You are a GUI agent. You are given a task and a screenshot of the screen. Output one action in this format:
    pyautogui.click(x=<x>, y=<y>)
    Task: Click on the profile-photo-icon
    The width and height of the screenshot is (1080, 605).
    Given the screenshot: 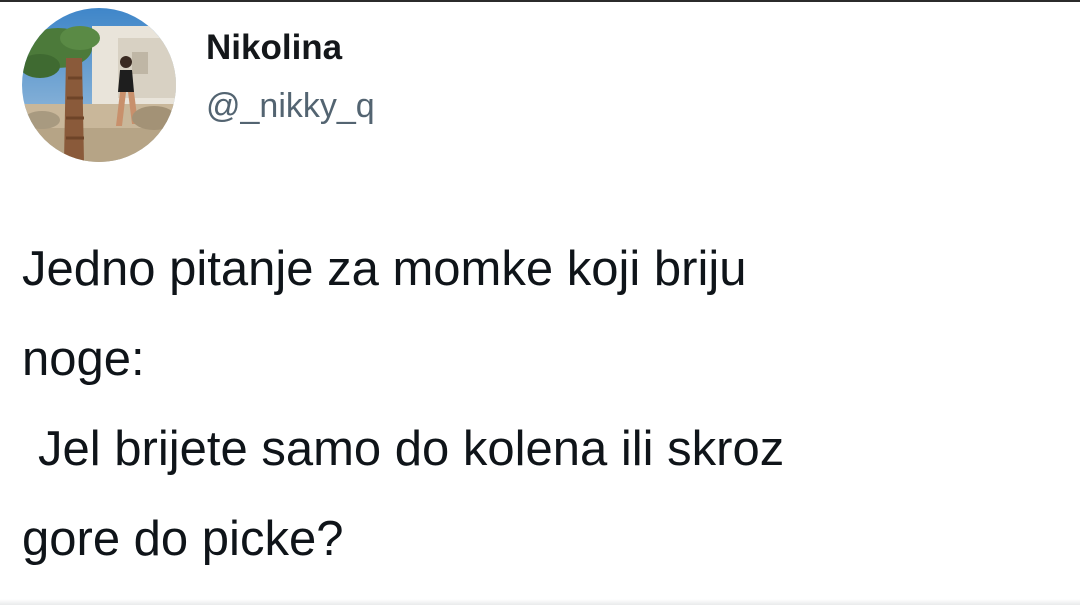 What is the action you would take?
    pyautogui.click(x=99, y=85)
    